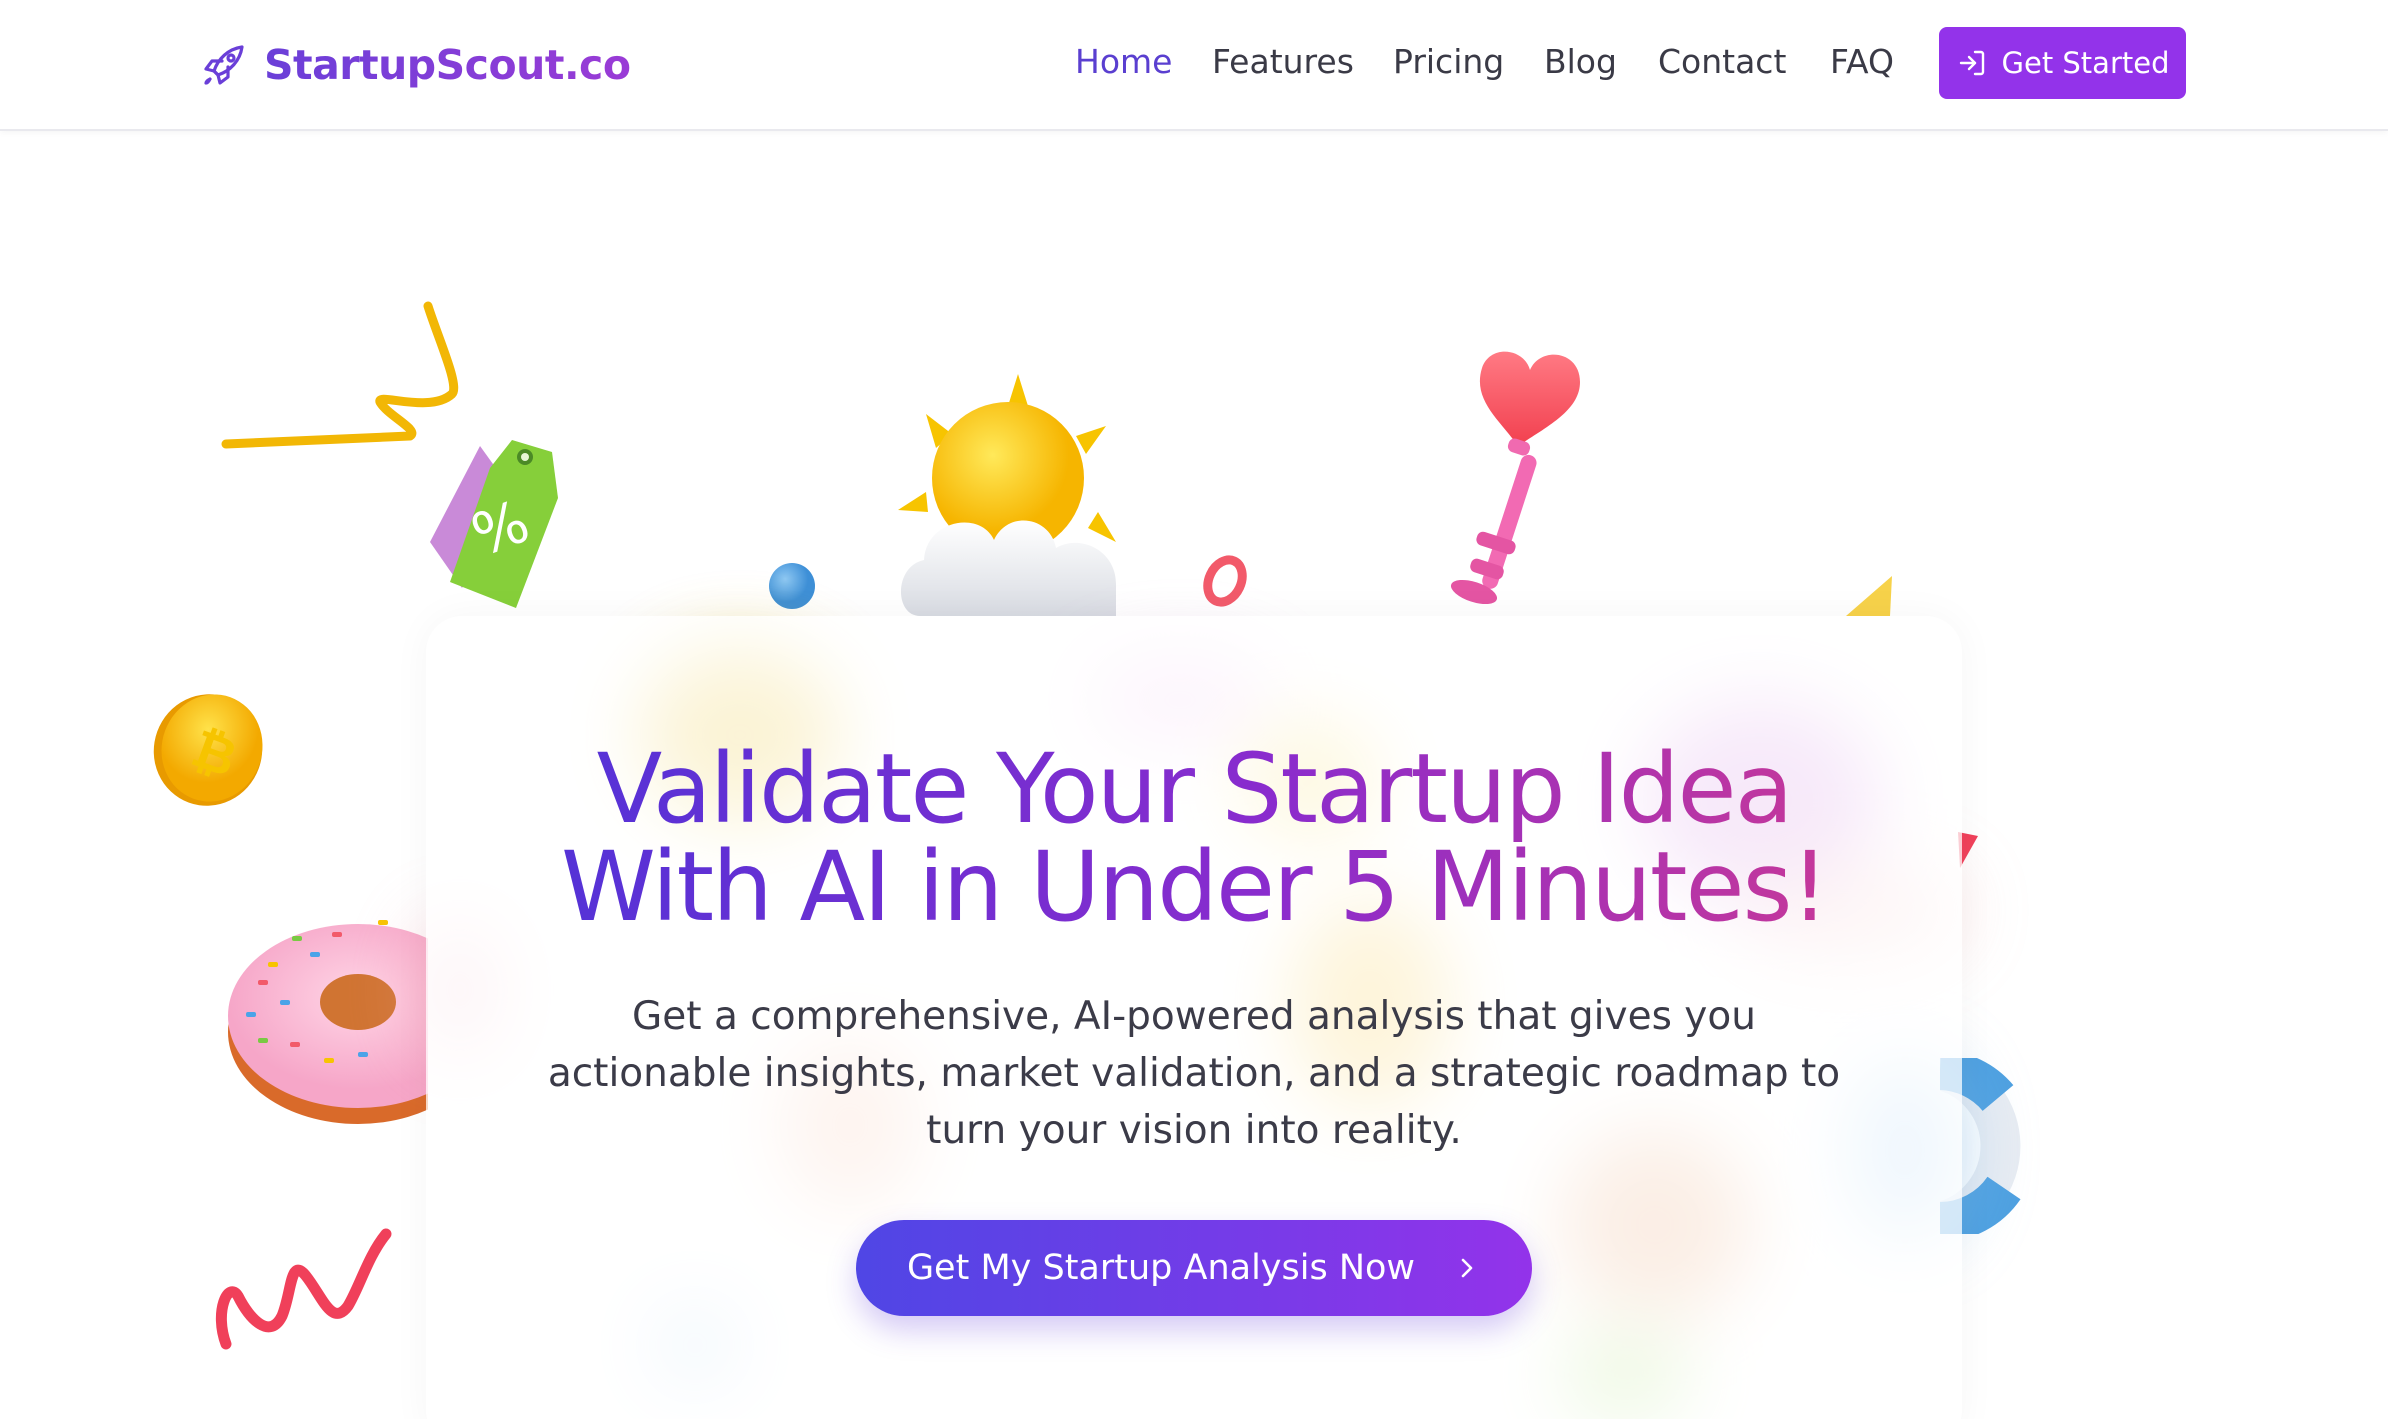 The height and width of the screenshot is (1419, 2388). I want to click on blue-ball-icon, so click(792, 586).